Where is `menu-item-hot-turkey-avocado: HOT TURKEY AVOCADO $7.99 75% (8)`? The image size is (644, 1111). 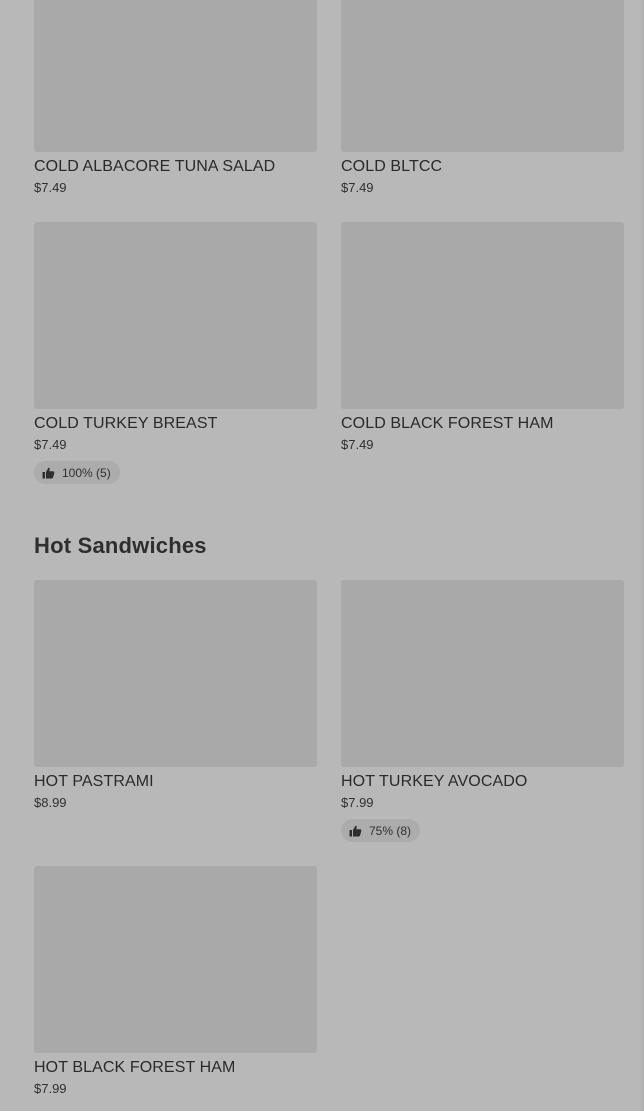
menu-item-hot-turkey-avocado: HOT TURKEY AVOCADO $7.99 75% (8) is located at coordinates (482, 711).